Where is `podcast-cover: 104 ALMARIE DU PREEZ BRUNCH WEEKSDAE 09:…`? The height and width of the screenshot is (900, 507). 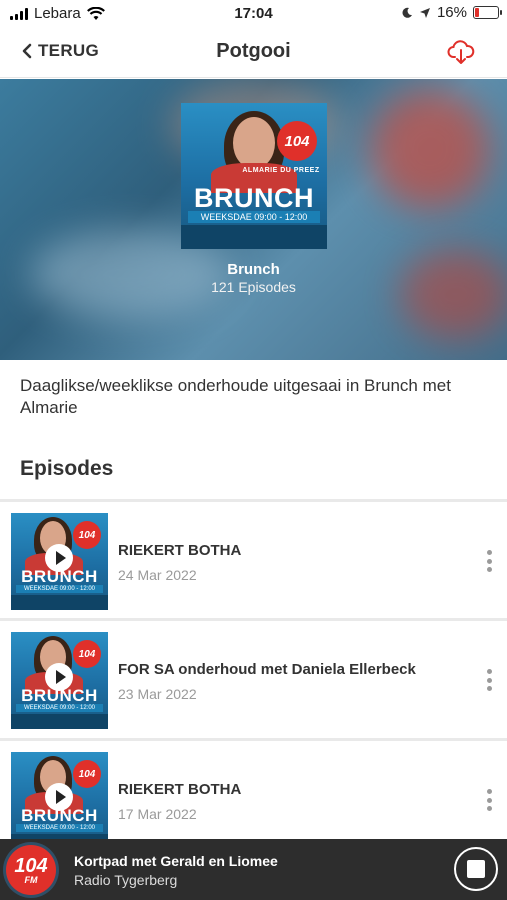
podcast-cover: 104 ALMARIE DU PREEZ BRUNCH WEEKSDAE 09:… is located at coordinates (254, 176).